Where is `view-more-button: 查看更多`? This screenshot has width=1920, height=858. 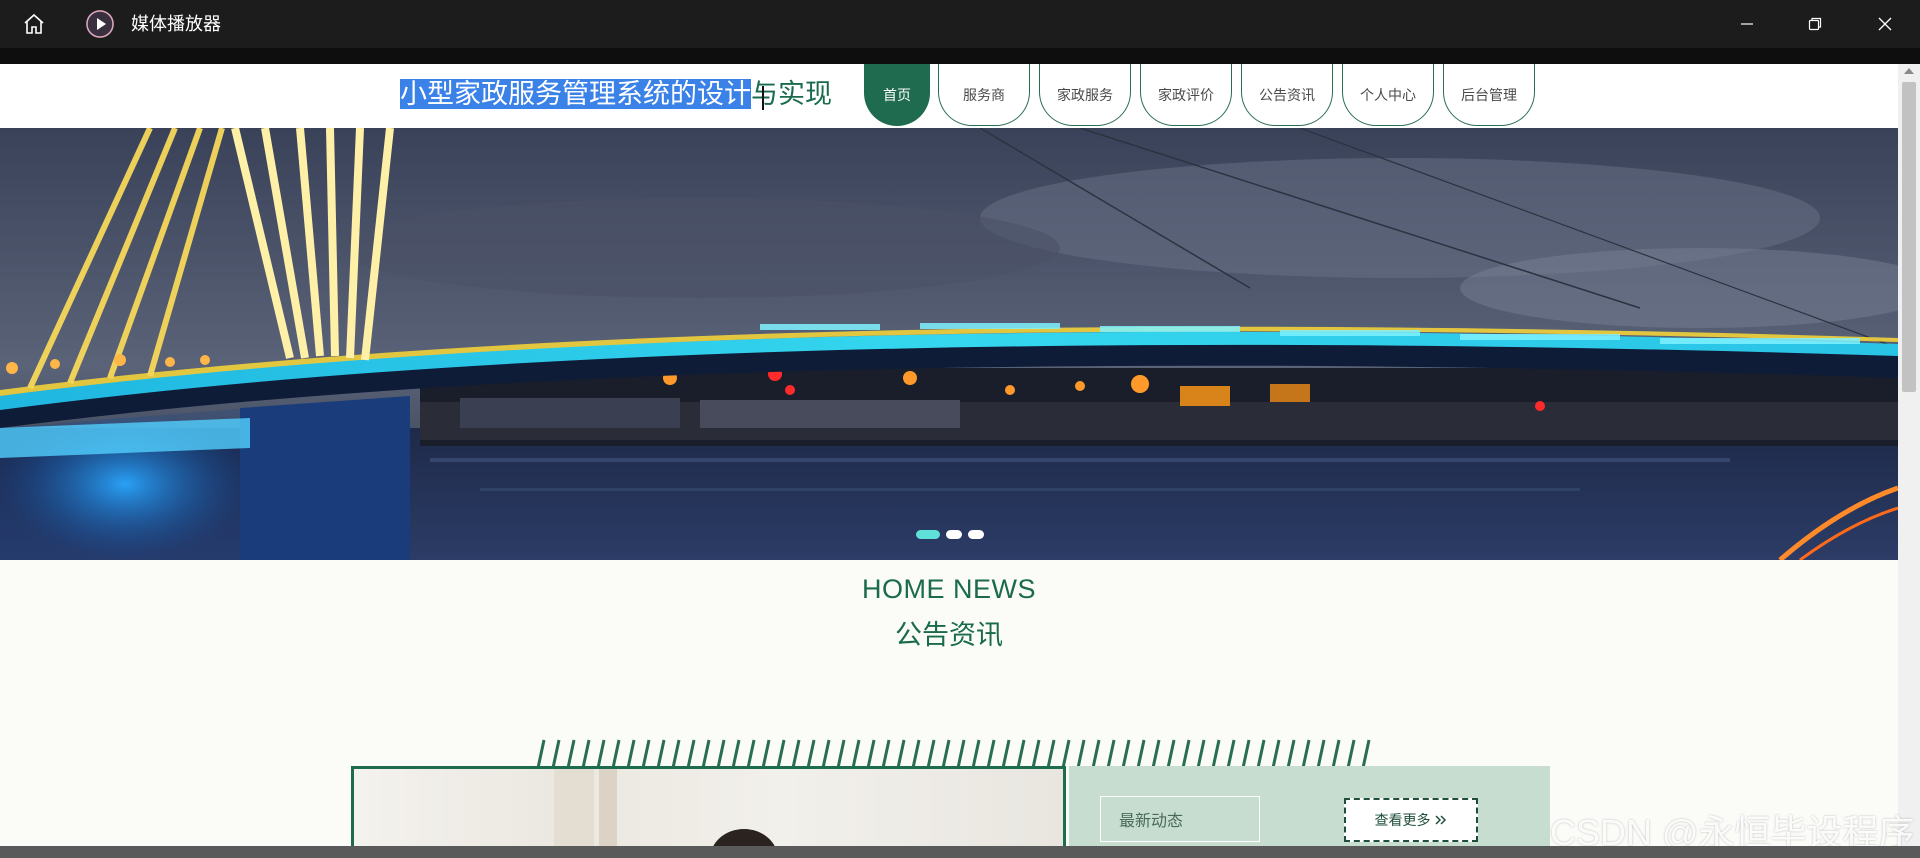
view-more-button: 查看更多 is located at coordinates (1411, 820).